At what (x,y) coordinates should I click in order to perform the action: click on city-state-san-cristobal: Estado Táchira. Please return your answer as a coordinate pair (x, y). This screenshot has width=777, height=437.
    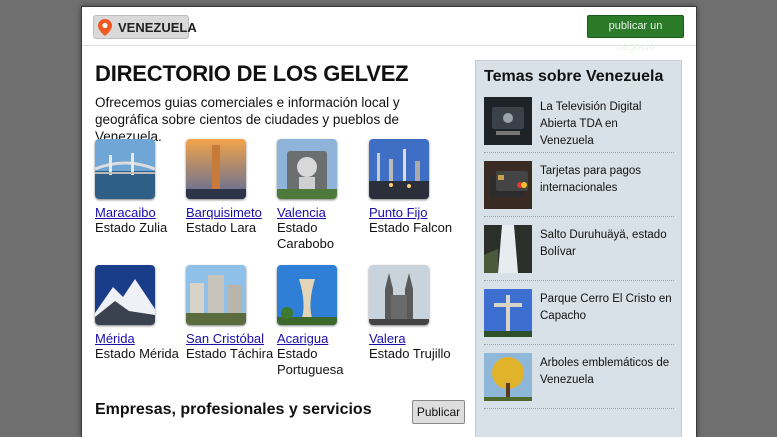
    Looking at the image, I should click on (230, 353).